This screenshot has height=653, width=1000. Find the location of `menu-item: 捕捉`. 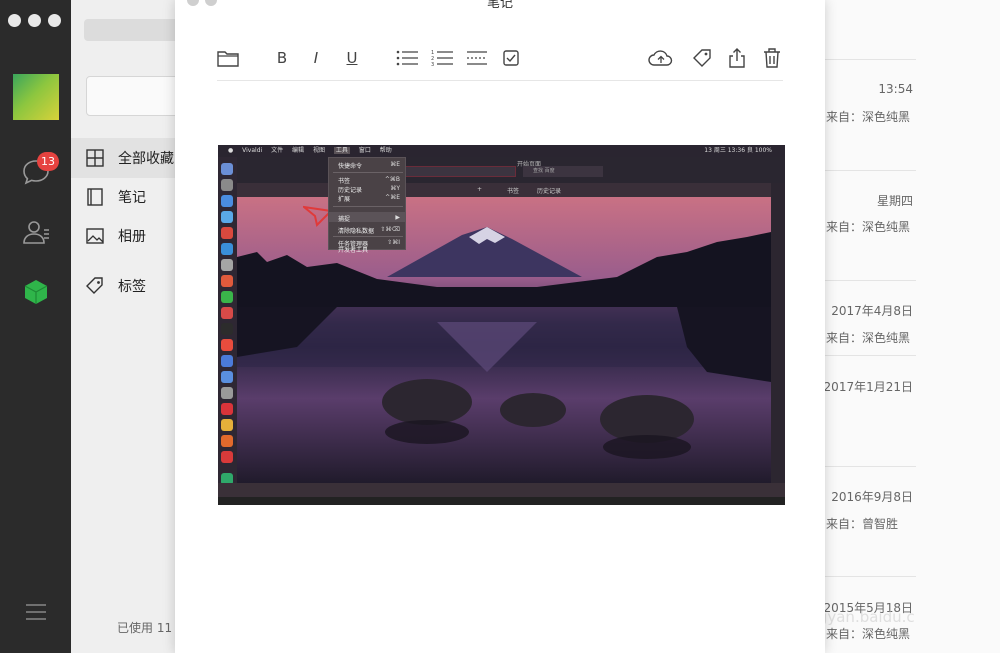

menu-item: 捕捉 is located at coordinates (344, 218).